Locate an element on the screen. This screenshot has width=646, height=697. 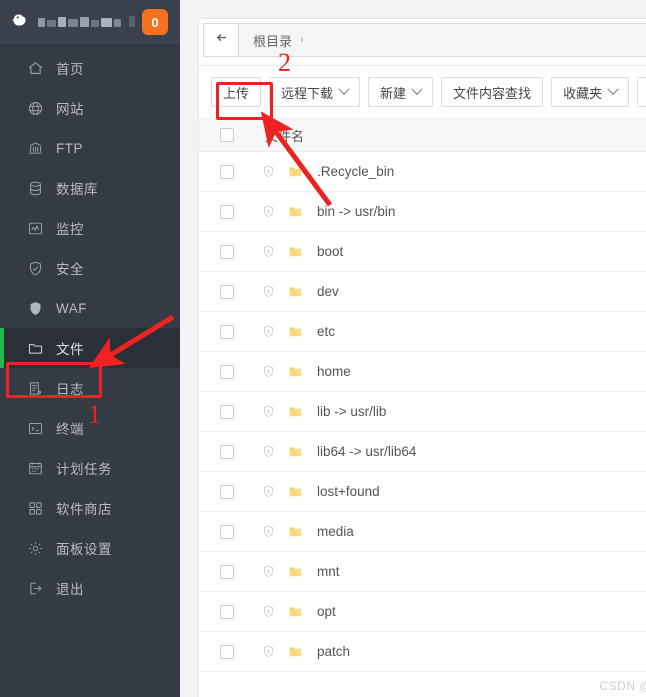
chevron-down-icon is located at coordinates (417, 89).